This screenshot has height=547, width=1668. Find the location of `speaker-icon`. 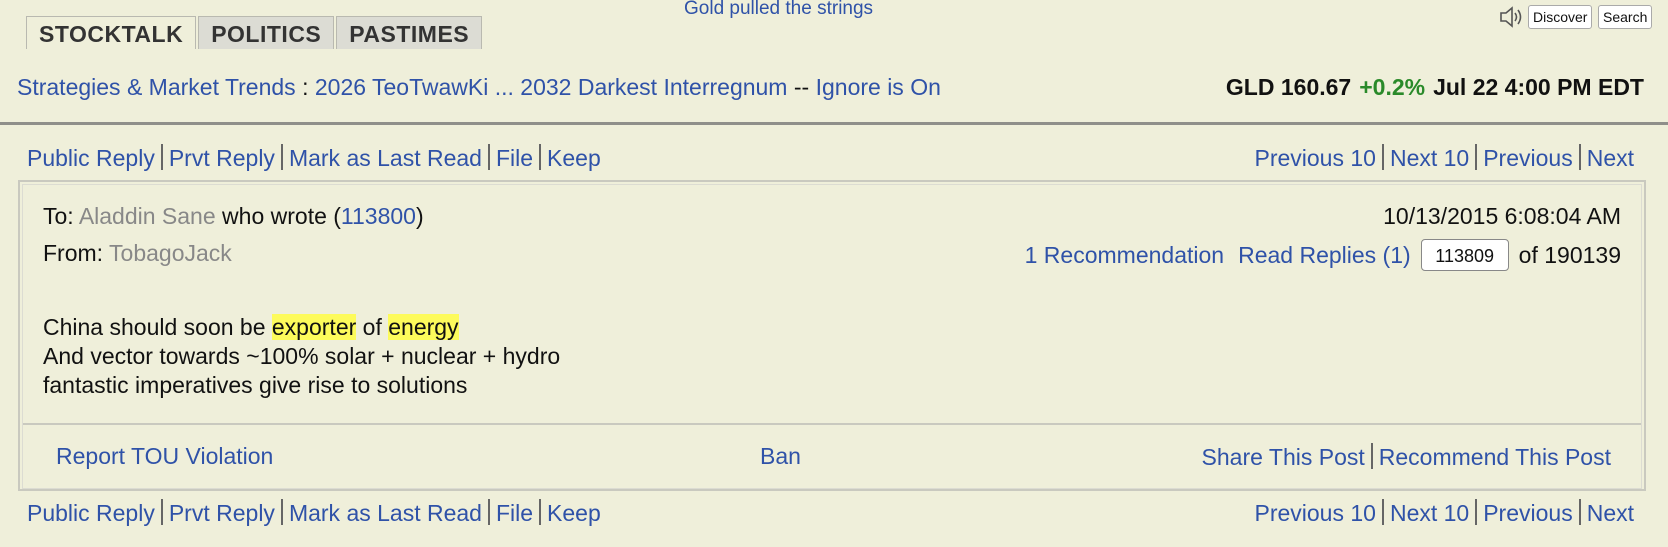

speaker-icon is located at coordinates (1511, 17).